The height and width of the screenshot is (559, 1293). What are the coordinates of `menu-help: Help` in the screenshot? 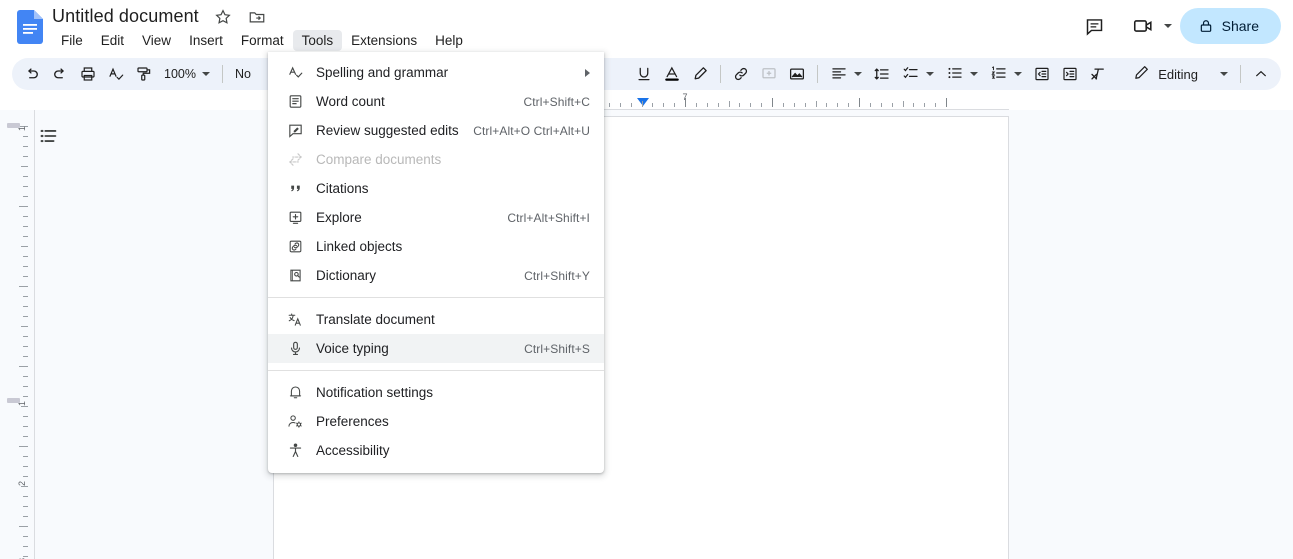 It's located at (449, 40).